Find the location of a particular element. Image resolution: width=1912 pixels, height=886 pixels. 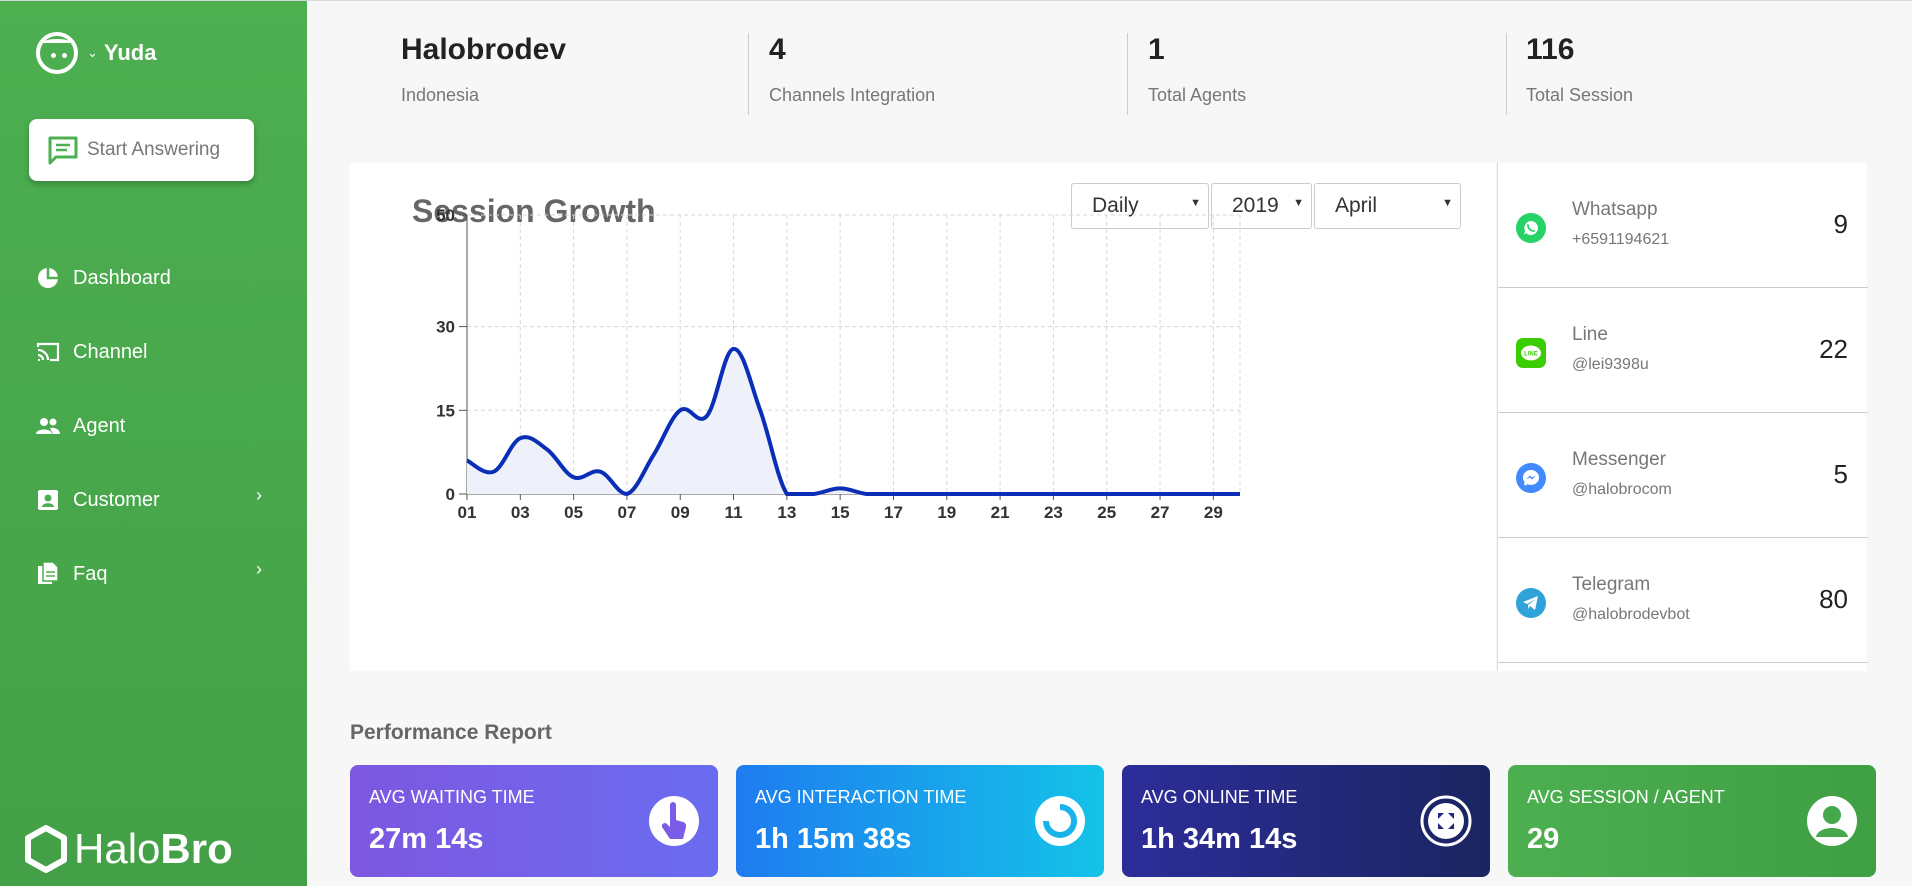

card-value: 1h 15m 38s is located at coordinates (833, 839).